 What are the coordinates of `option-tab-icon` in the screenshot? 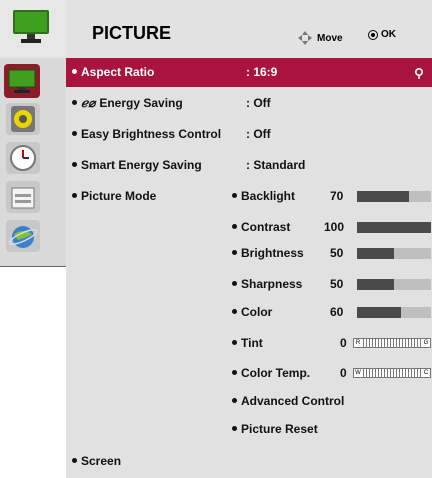 It's located at (23, 197).